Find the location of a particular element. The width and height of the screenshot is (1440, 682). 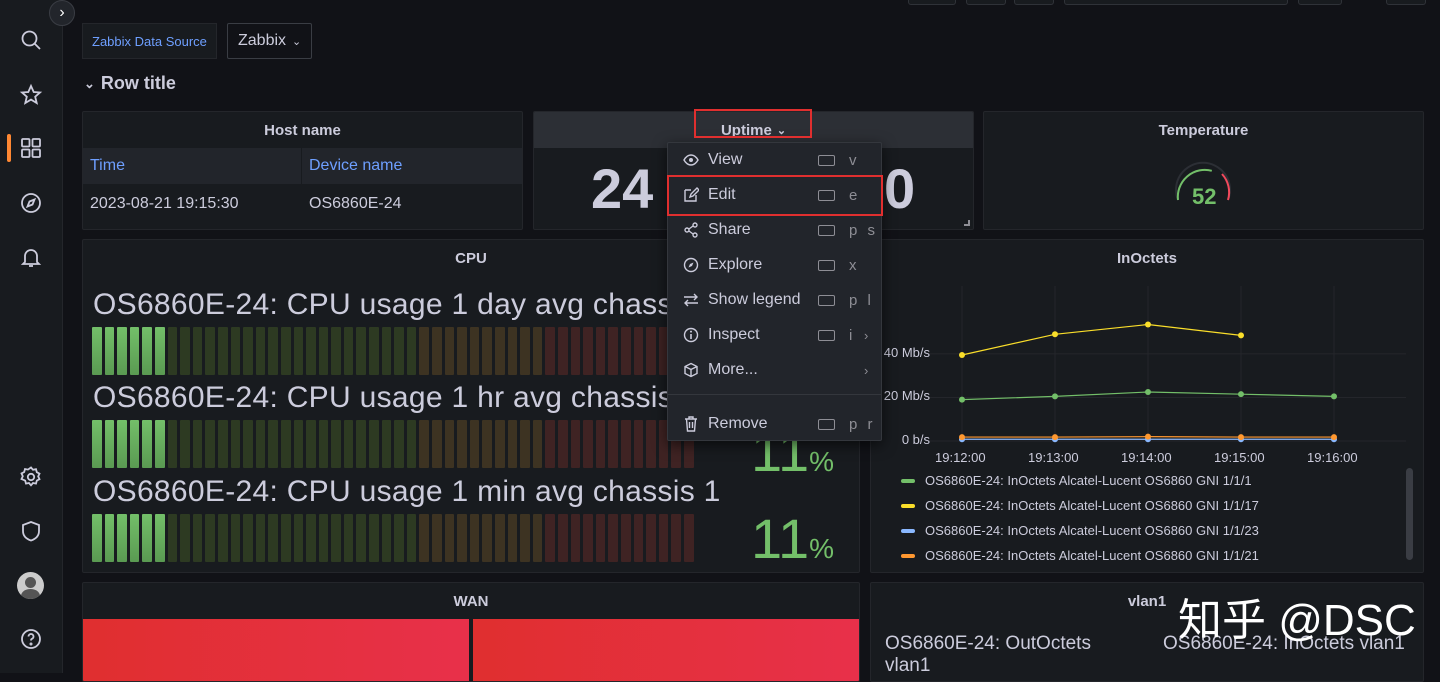

panel-title: WAN is located at coordinates (471, 601).